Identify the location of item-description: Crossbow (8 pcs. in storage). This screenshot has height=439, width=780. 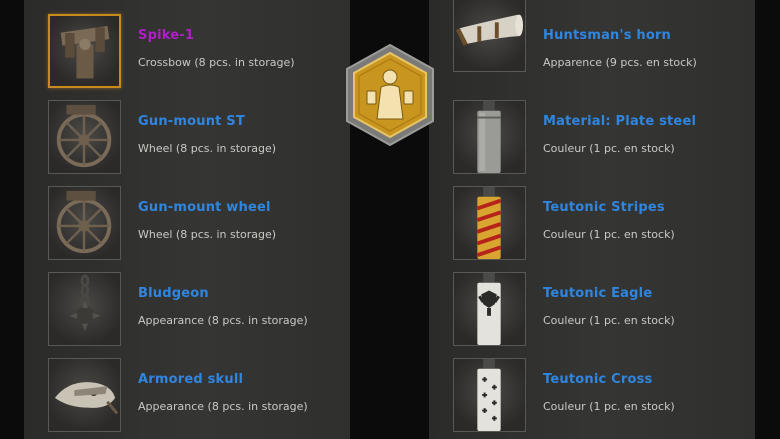
(216, 62).